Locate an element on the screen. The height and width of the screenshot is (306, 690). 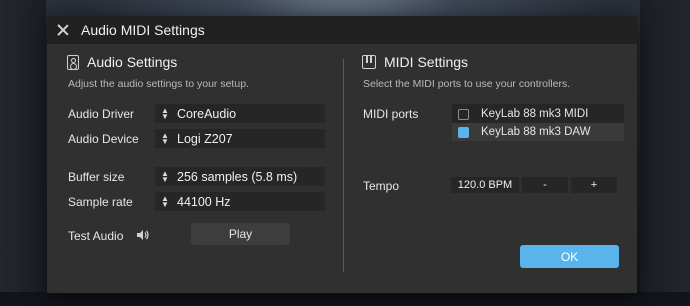
audio-device-select: ▲ ▼ Logi Z207 is located at coordinates (240, 138).